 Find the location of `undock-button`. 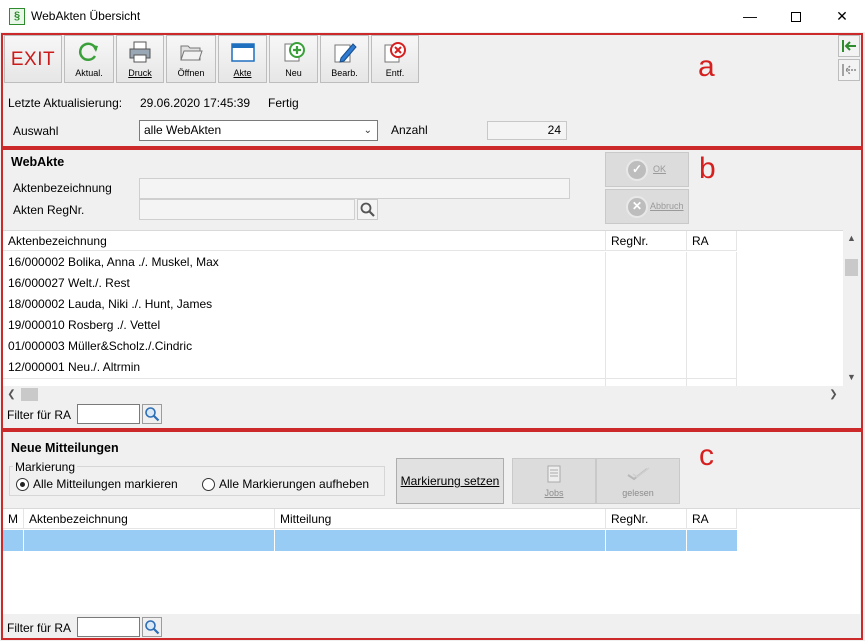

undock-button is located at coordinates (849, 70).